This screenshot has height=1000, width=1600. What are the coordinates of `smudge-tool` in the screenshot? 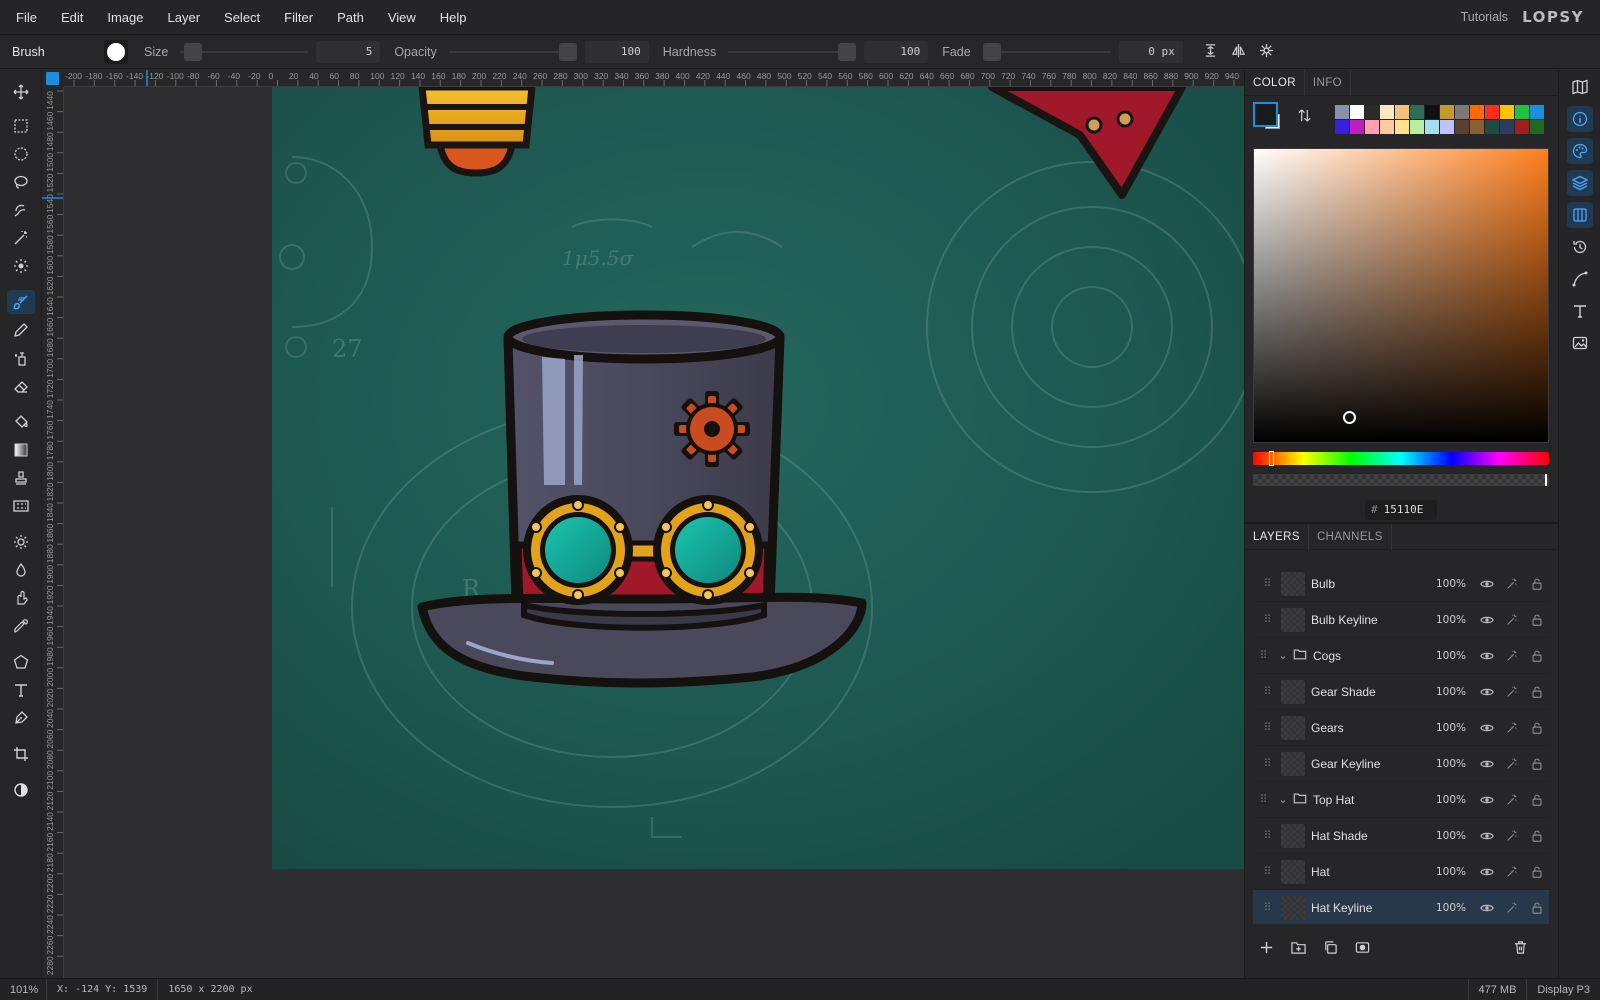 It's located at (21, 598).